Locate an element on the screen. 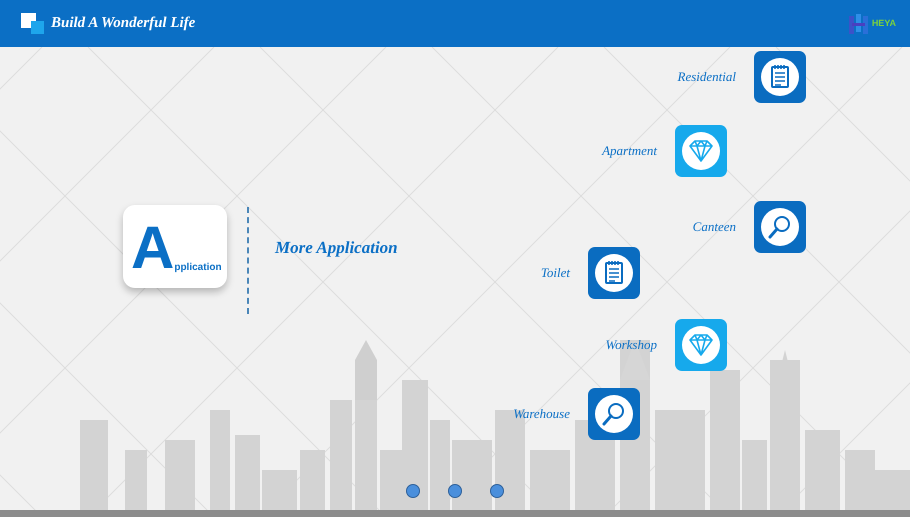 The width and height of the screenshot is (910, 517). item-label: Apartment is located at coordinates (629, 151).